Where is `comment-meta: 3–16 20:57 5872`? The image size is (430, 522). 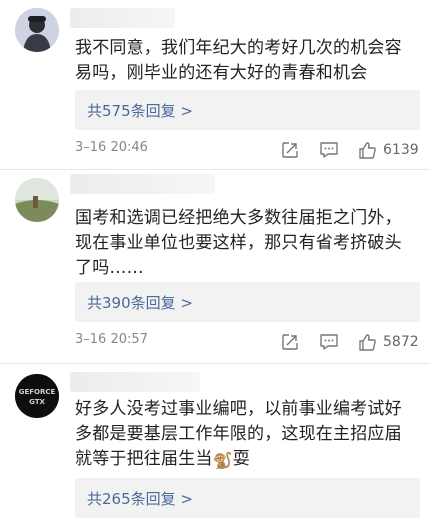 comment-meta: 3–16 20:57 5872 is located at coordinates (247, 342).